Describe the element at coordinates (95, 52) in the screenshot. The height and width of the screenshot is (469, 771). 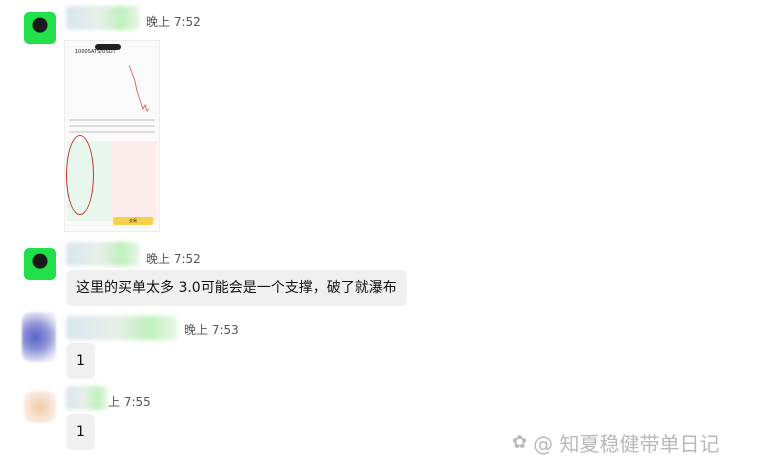
I see `thumb-title: 1000SATS/USDT` at that location.